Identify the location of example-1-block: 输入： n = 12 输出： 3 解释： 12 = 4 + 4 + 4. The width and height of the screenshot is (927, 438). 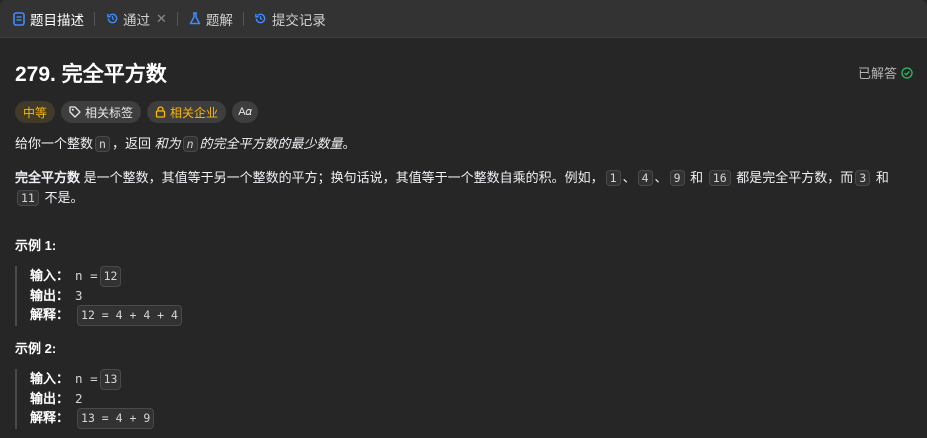
(99, 296).